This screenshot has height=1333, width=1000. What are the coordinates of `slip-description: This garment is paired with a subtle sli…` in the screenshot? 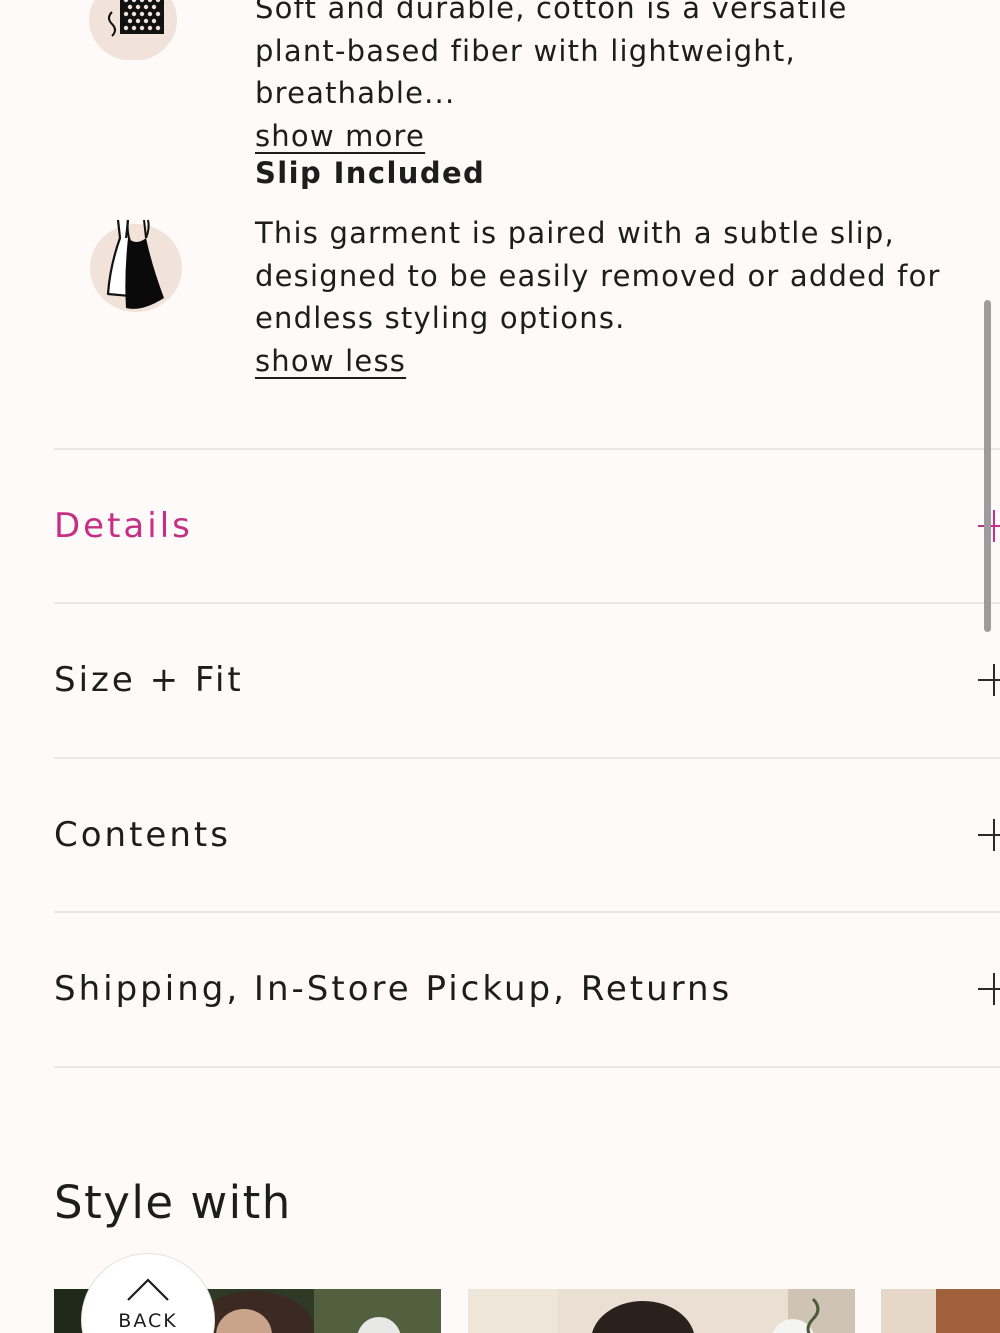 It's located at (598, 275).